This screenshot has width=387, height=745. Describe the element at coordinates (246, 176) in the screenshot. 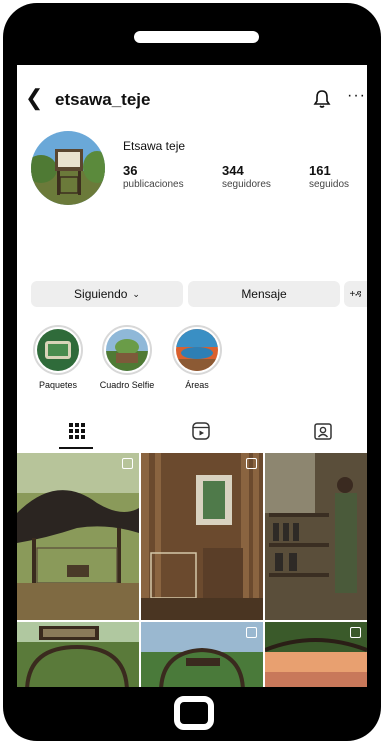

I see `stat-followers: 344 seguidores` at that location.